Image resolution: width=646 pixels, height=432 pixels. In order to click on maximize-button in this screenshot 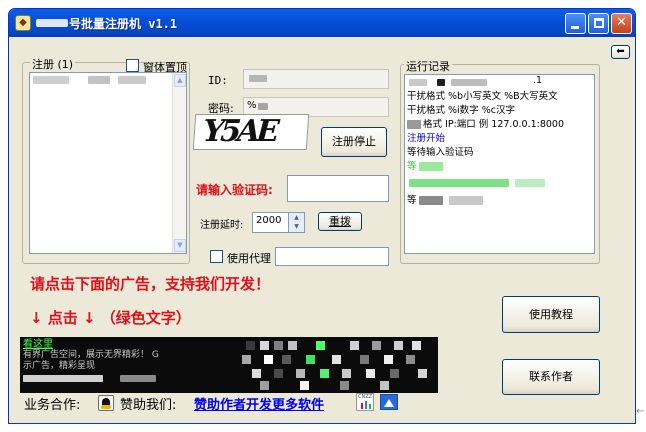, I will do `click(598, 23)`.